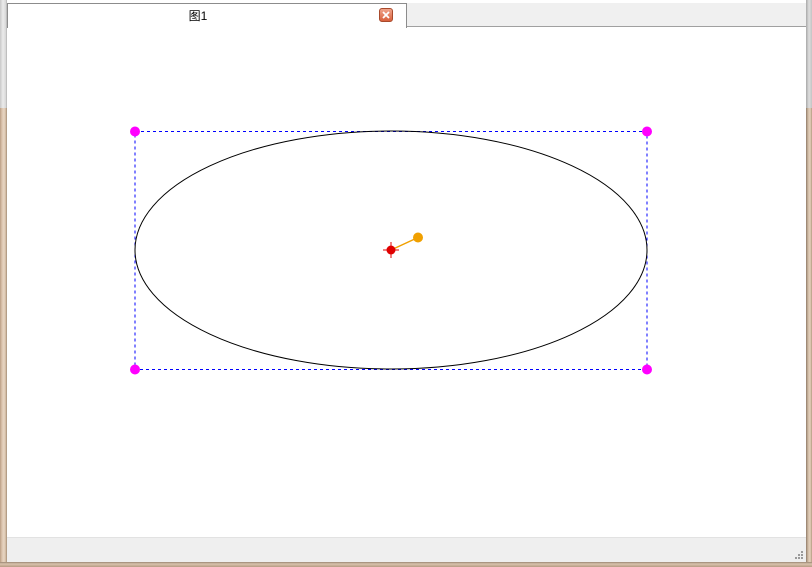  Describe the element at coordinates (135, 369) in the screenshot. I see `resize-handle-bottom-left` at that location.